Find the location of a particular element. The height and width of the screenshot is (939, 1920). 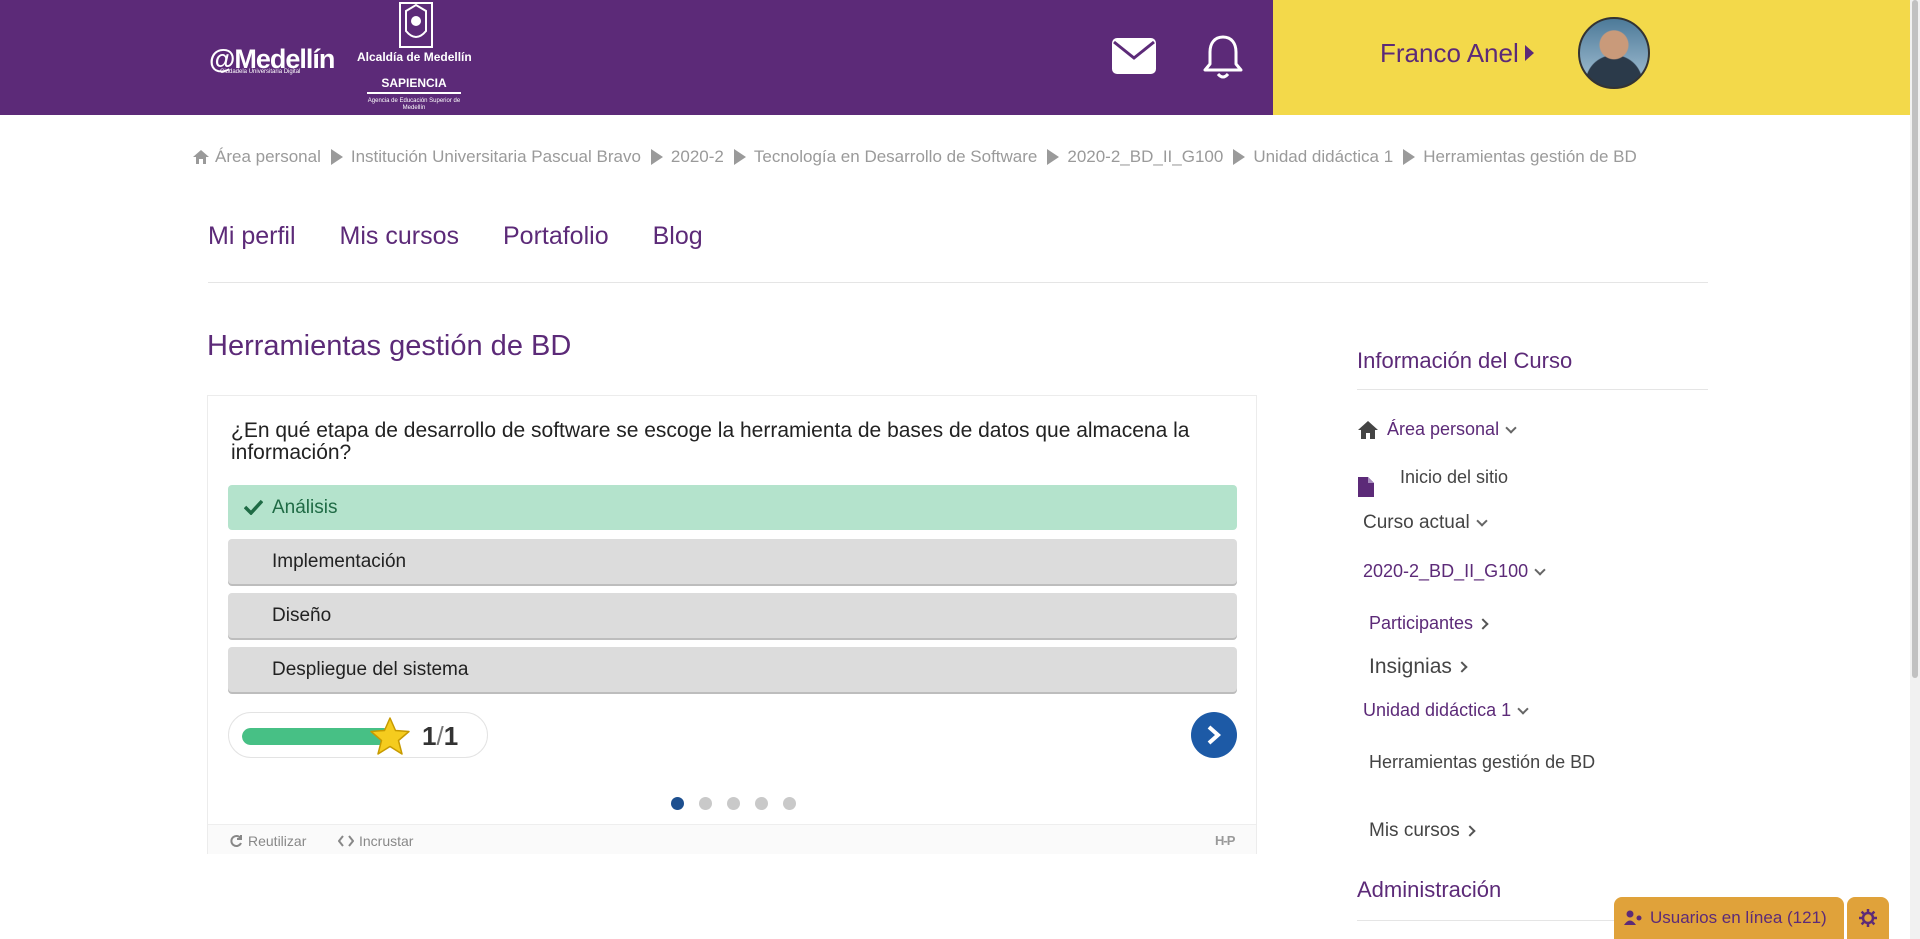

score-text: 1/1 is located at coordinates (440, 736).